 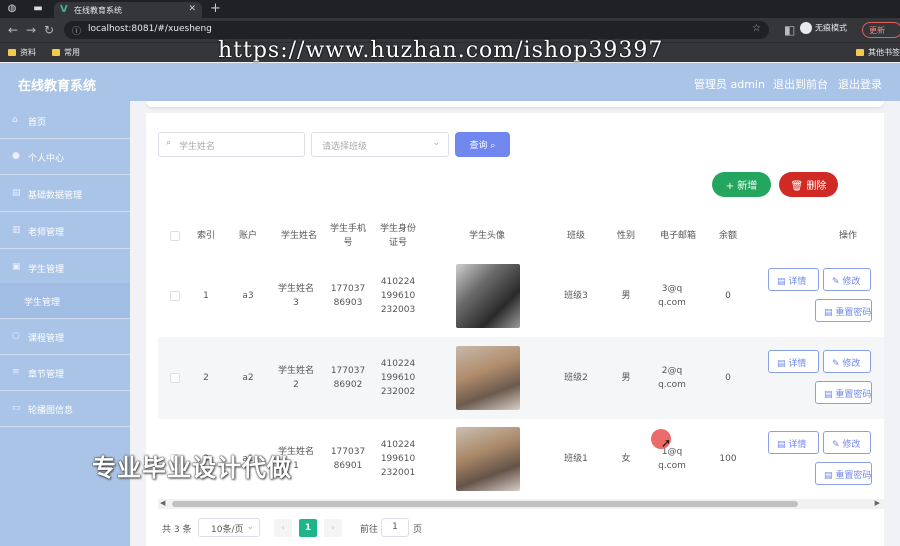 I want to click on header-email: 电子邮箱, so click(x=677, y=236).